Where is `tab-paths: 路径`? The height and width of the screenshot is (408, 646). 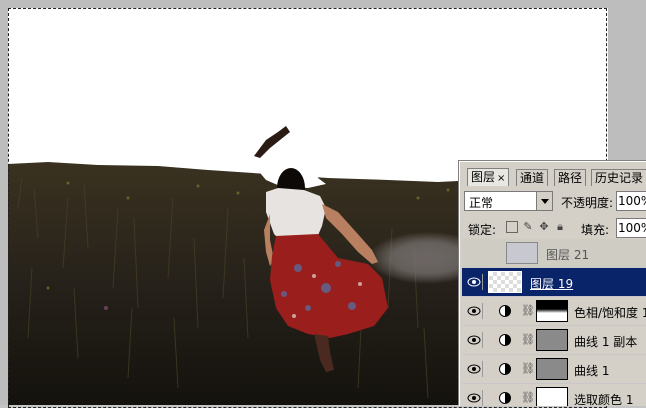
tab-paths: 路径 is located at coordinates (570, 177).